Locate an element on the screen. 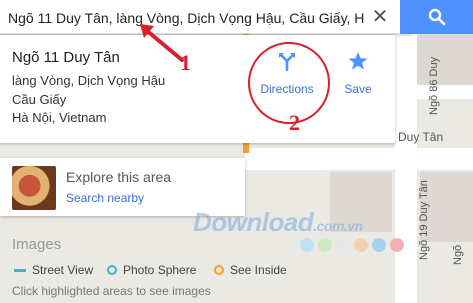 This screenshot has height=303, width=473. directions-button: Directions is located at coordinates (287, 73).